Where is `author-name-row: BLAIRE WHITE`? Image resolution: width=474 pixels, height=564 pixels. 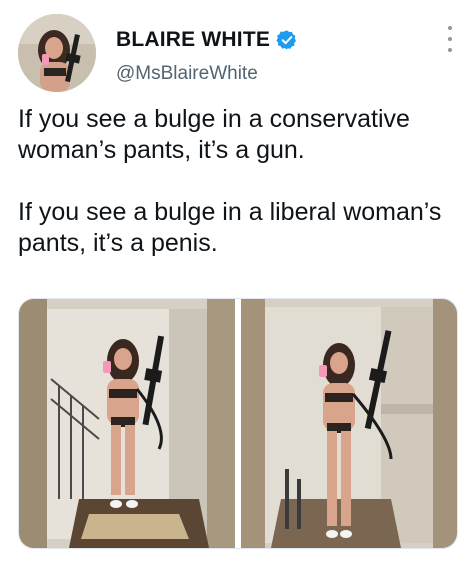 author-name-row: BLAIRE WHITE is located at coordinates (207, 40).